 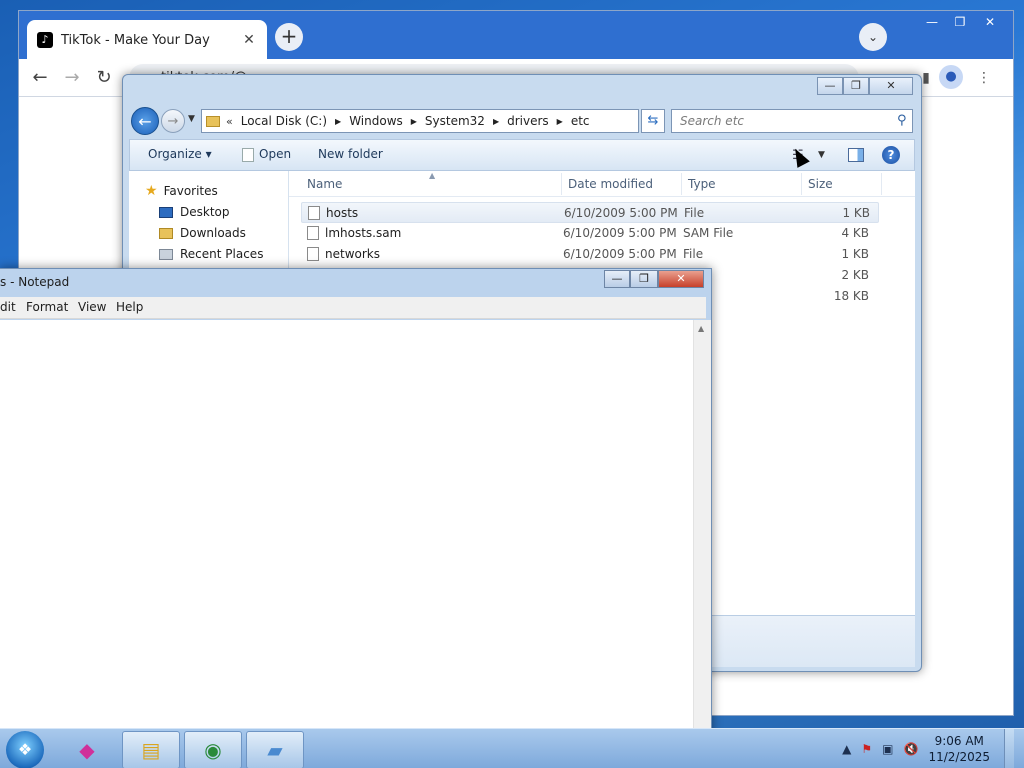 I want to click on open-button: Open, so click(x=266, y=154).